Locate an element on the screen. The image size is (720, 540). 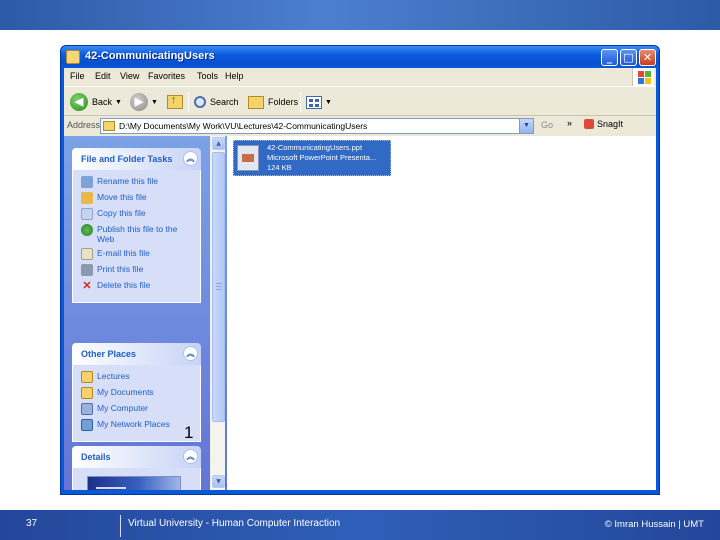
details-panel: Details ︽ is located at coordinates (136, 468).